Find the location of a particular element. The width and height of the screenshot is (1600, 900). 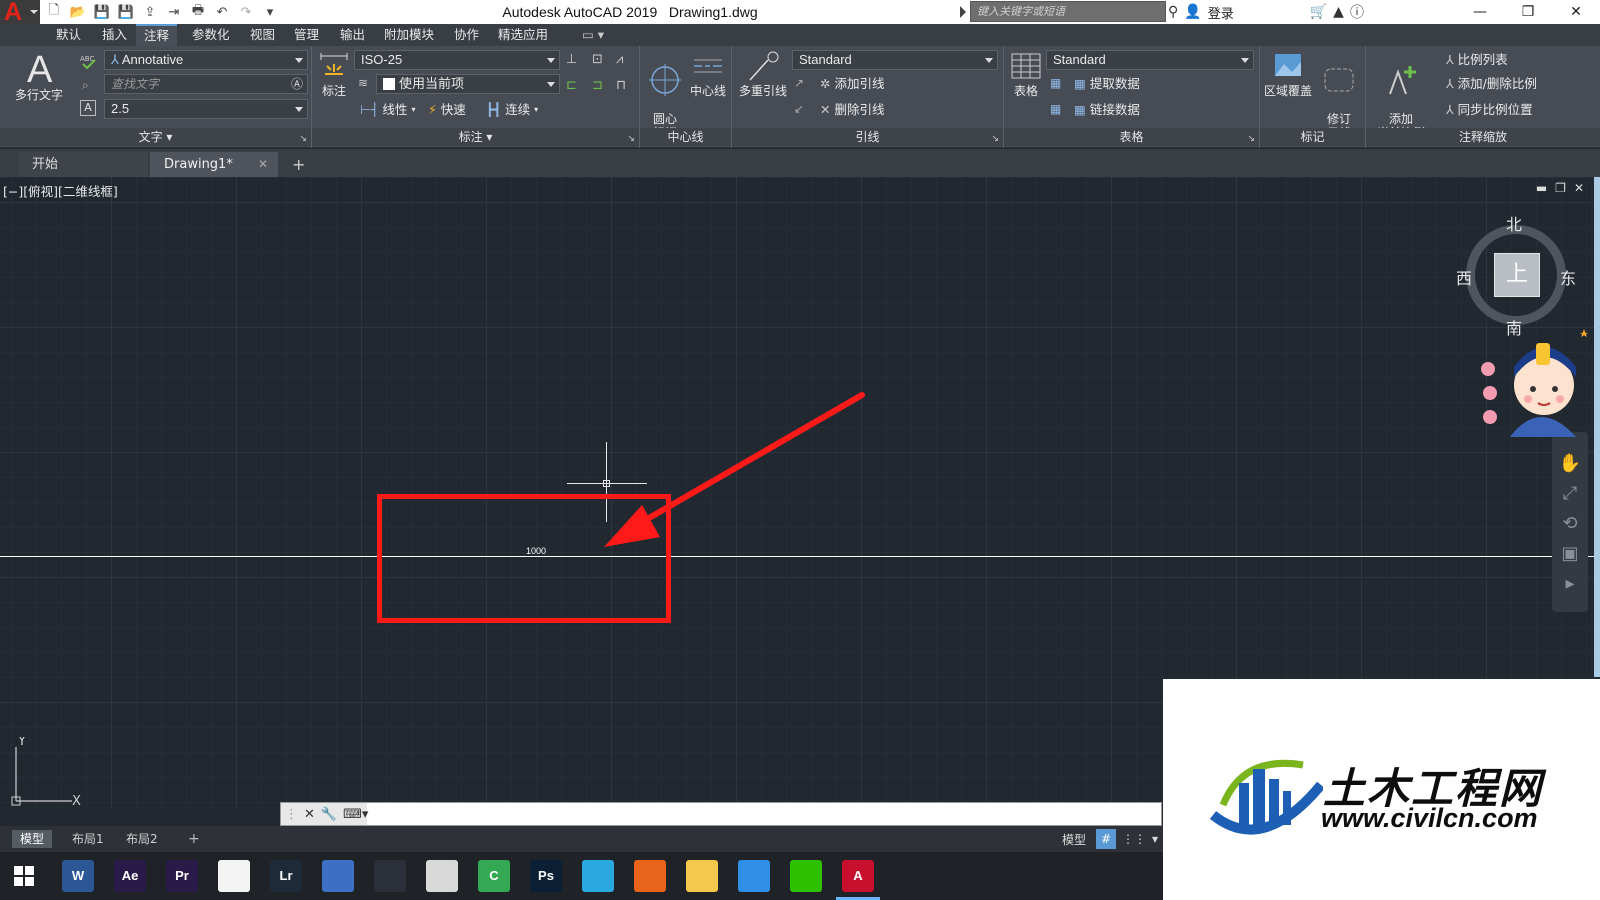

viewport-controls-label: [−][俯视][二维线框] is located at coordinates (60, 190).